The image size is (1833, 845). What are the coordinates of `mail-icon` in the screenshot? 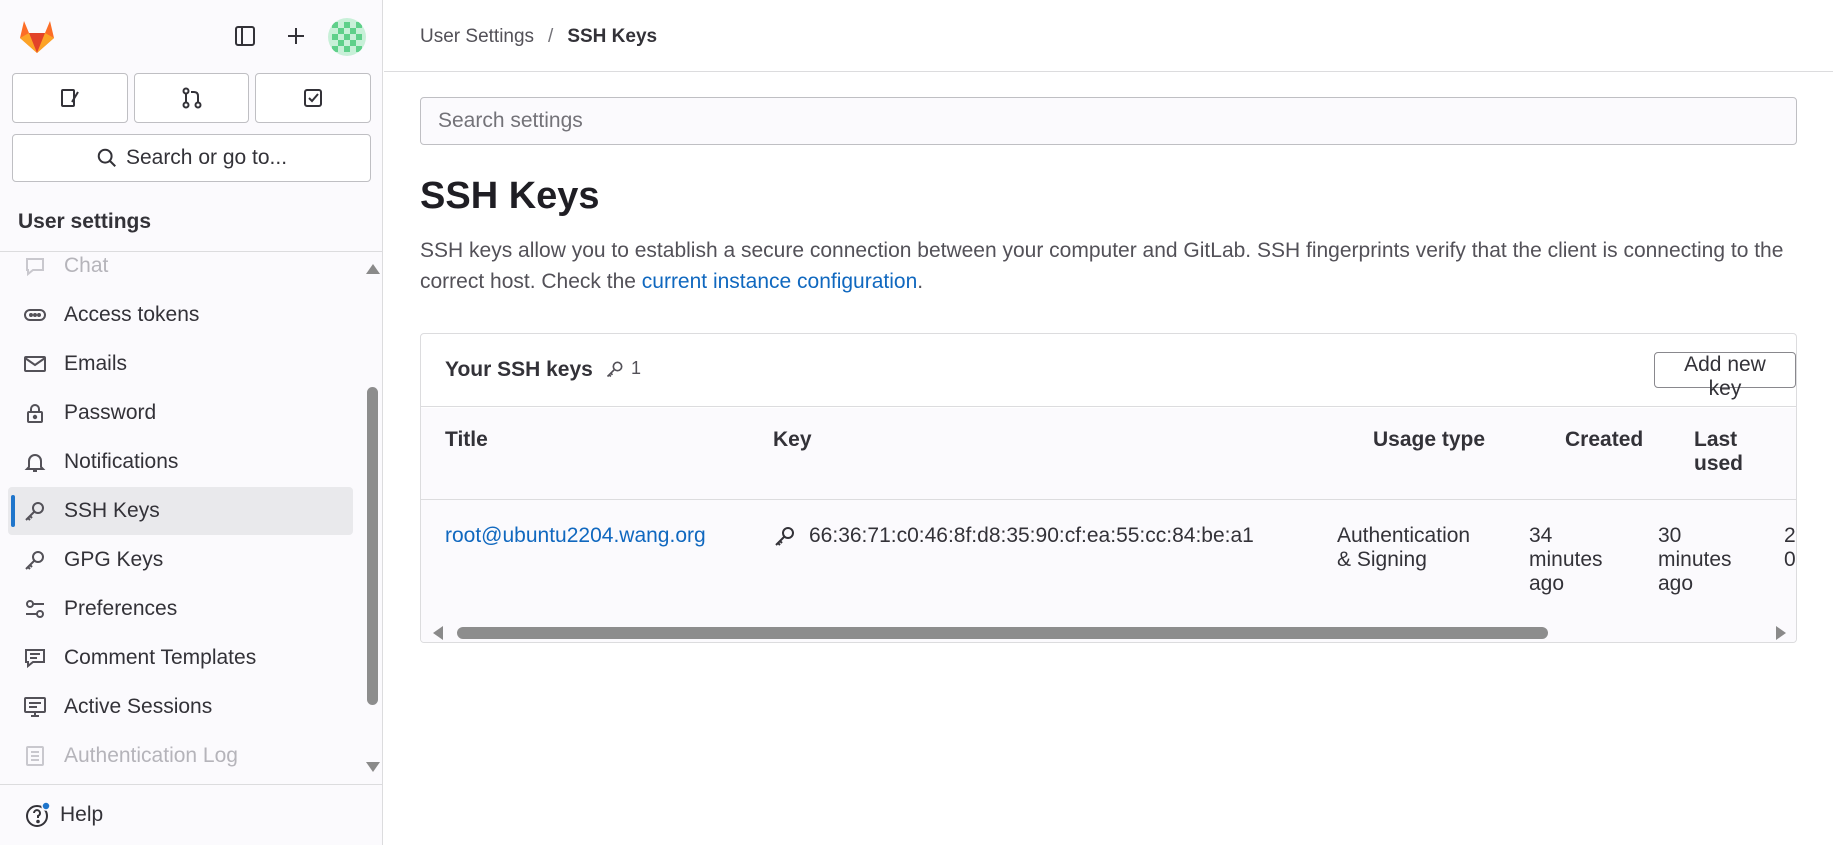 It's located at (35, 364).